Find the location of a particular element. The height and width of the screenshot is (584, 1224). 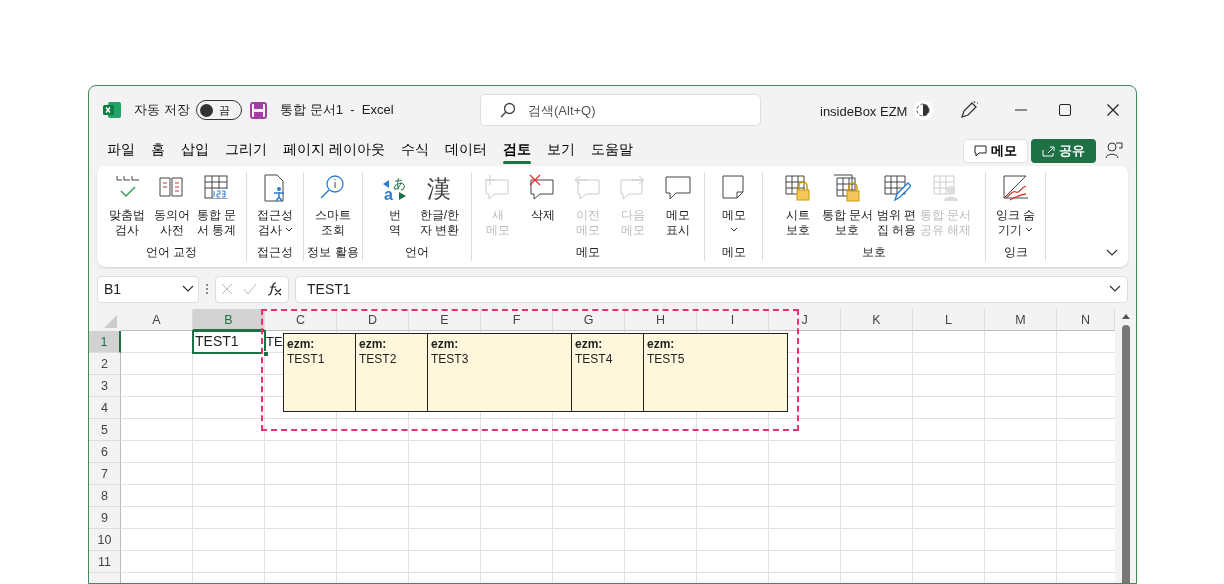

search-field: 검색(Alt+Q) is located at coordinates (620, 110).